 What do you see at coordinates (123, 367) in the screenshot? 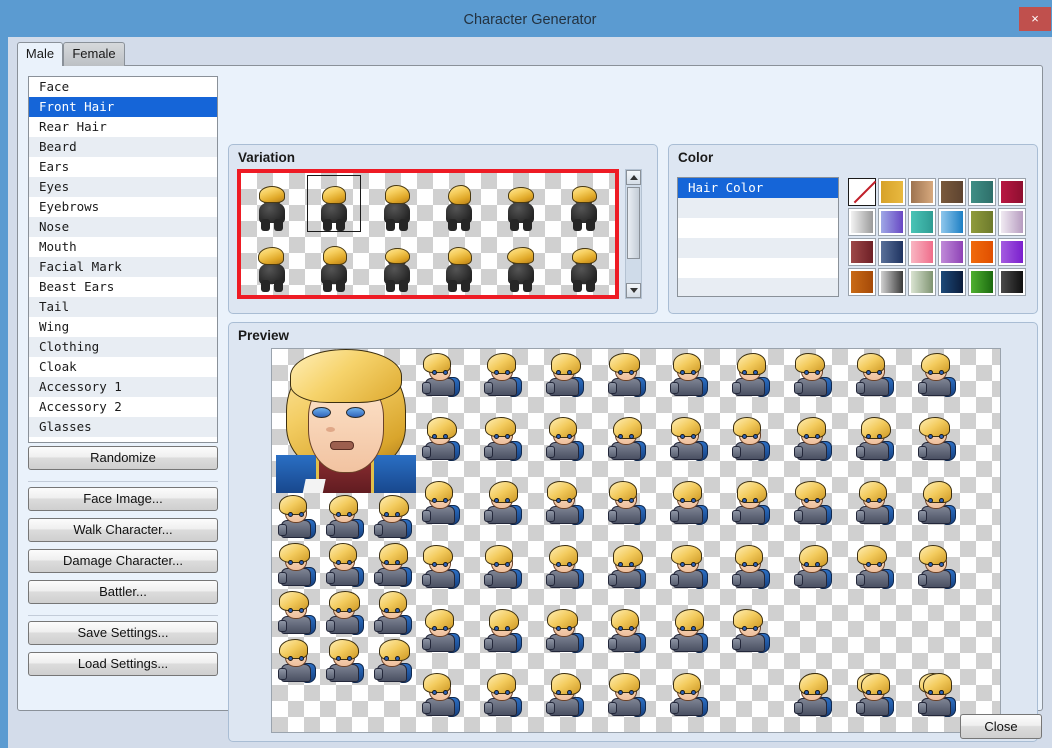
I see `parts-list-item-cloak: Cloak` at bounding box center [123, 367].